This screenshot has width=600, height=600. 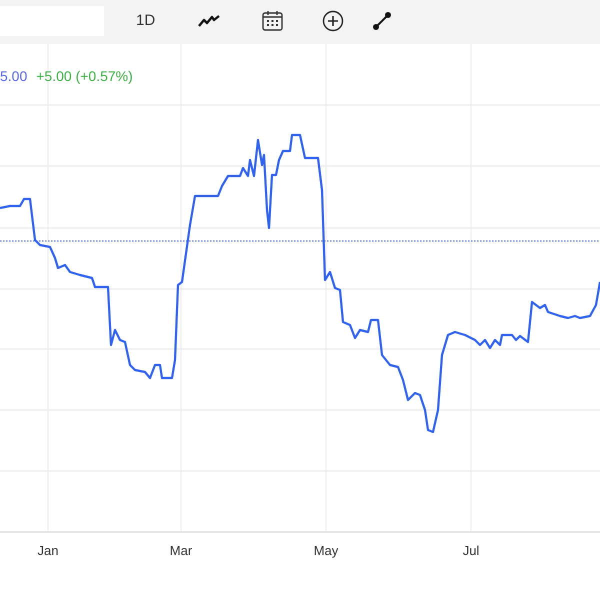 What do you see at coordinates (48, 551) in the screenshot?
I see `axis-label: Jan` at bounding box center [48, 551].